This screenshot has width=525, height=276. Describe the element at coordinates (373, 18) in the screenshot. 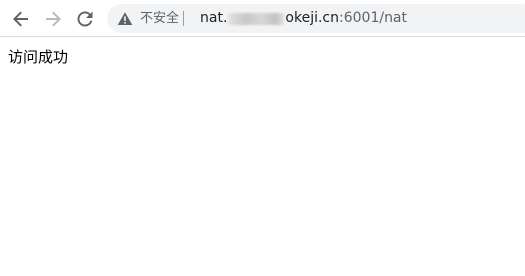

I see `url-port-path: :6001/nat` at that location.